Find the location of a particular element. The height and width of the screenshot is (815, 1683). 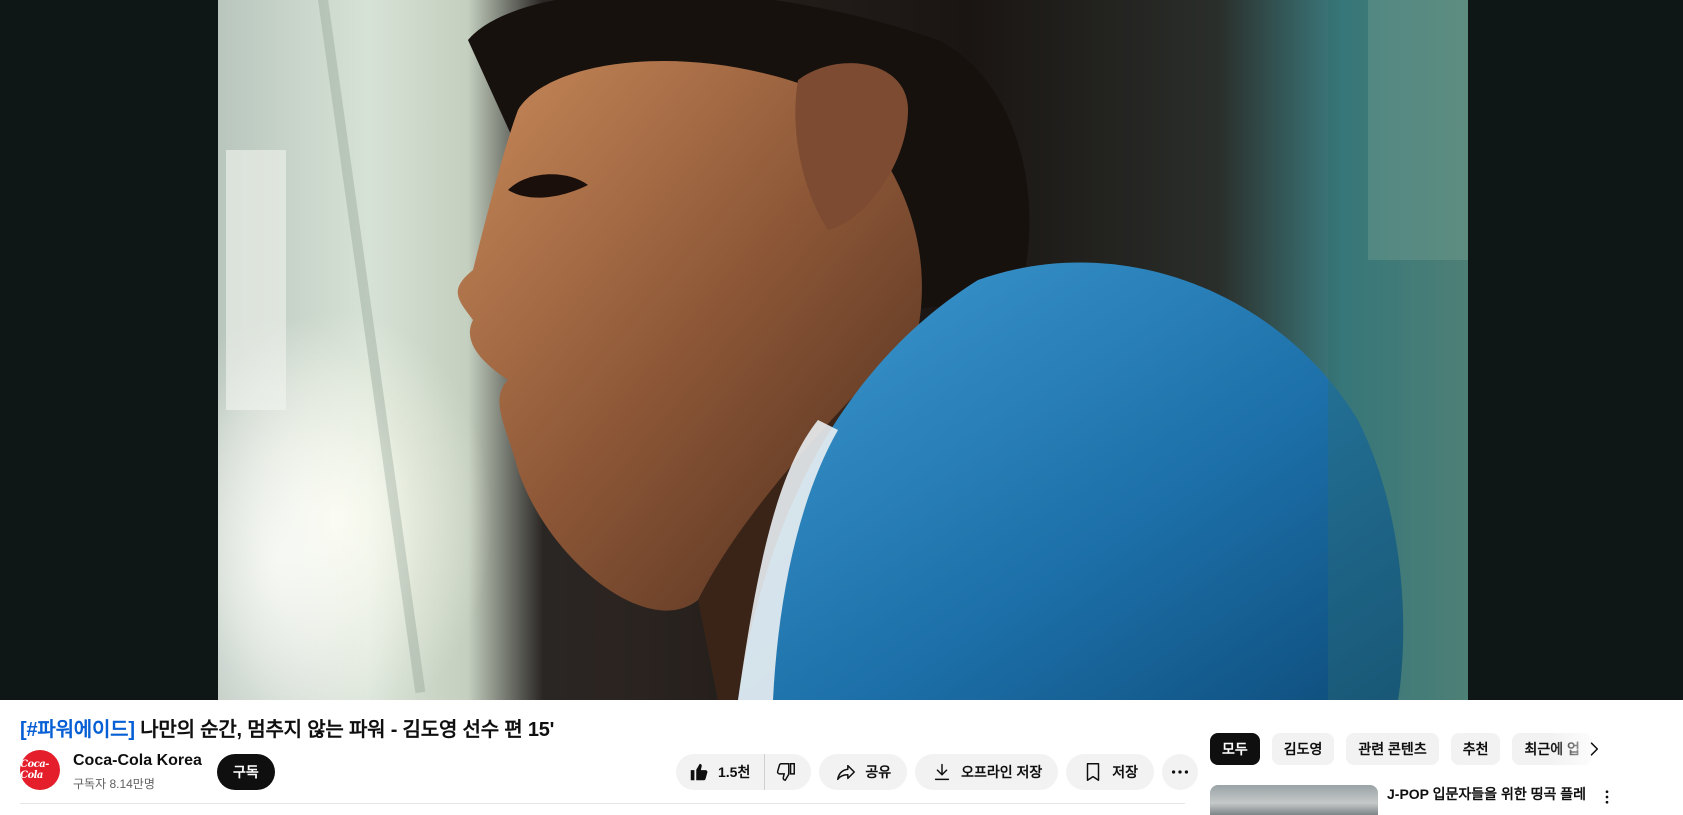

share-label: 공유 is located at coordinates (878, 772).